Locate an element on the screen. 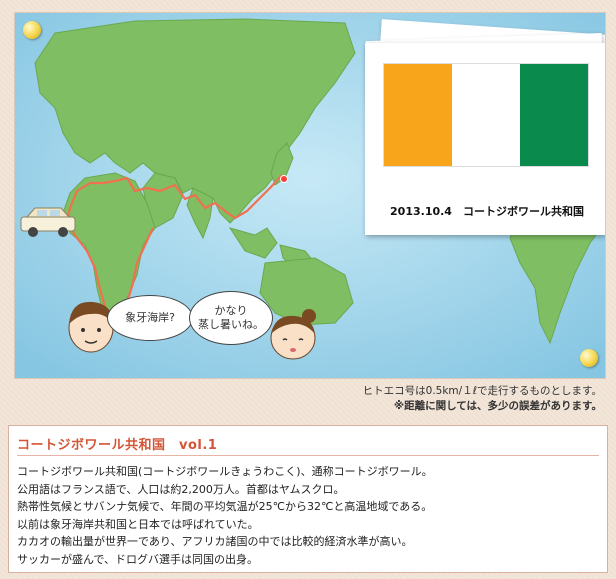  boy-speech-bubble: 象牙海岸? is located at coordinates (150, 318).